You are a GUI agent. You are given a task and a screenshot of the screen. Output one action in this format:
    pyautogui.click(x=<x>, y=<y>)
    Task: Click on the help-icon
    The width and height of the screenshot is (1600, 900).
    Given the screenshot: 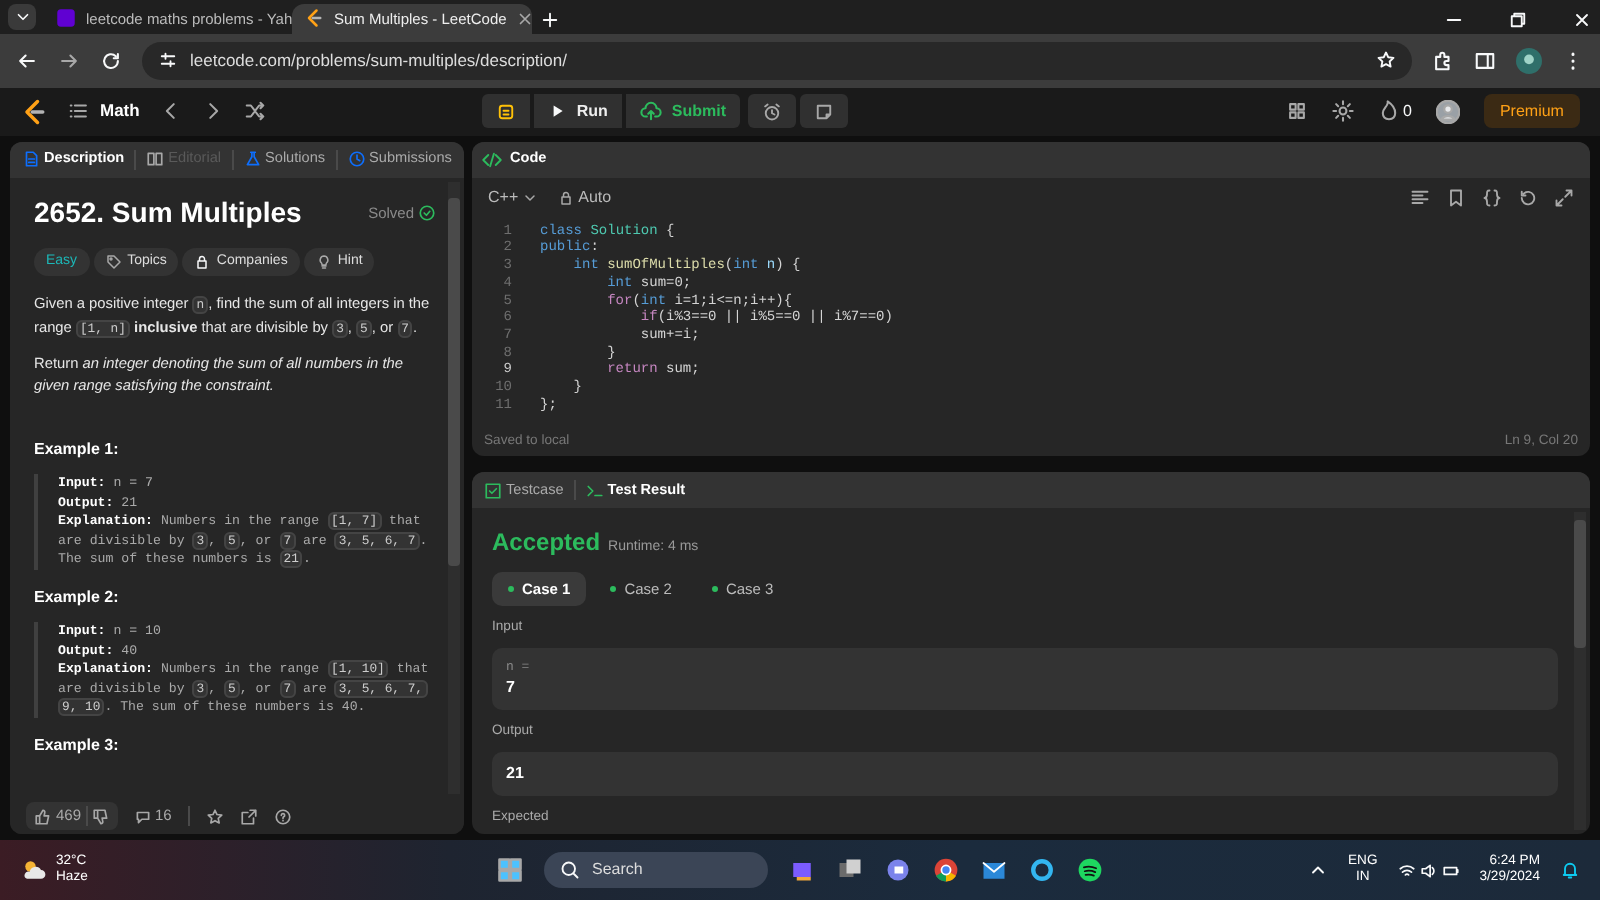 What is the action you would take?
    pyautogui.click(x=282, y=816)
    